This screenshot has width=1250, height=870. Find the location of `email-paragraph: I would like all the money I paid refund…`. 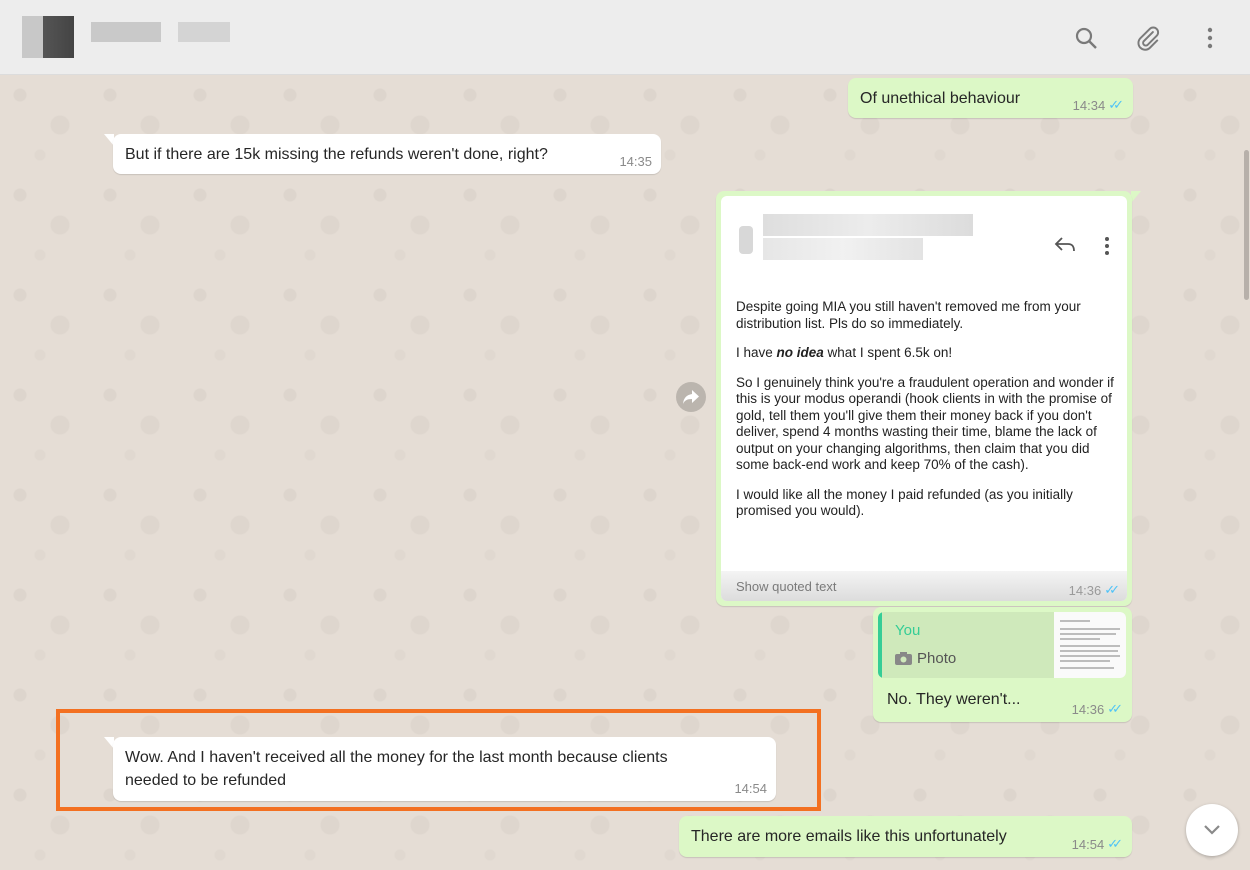

email-paragraph: I would like all the money I paid refund… is located at coordinates (904, 502).